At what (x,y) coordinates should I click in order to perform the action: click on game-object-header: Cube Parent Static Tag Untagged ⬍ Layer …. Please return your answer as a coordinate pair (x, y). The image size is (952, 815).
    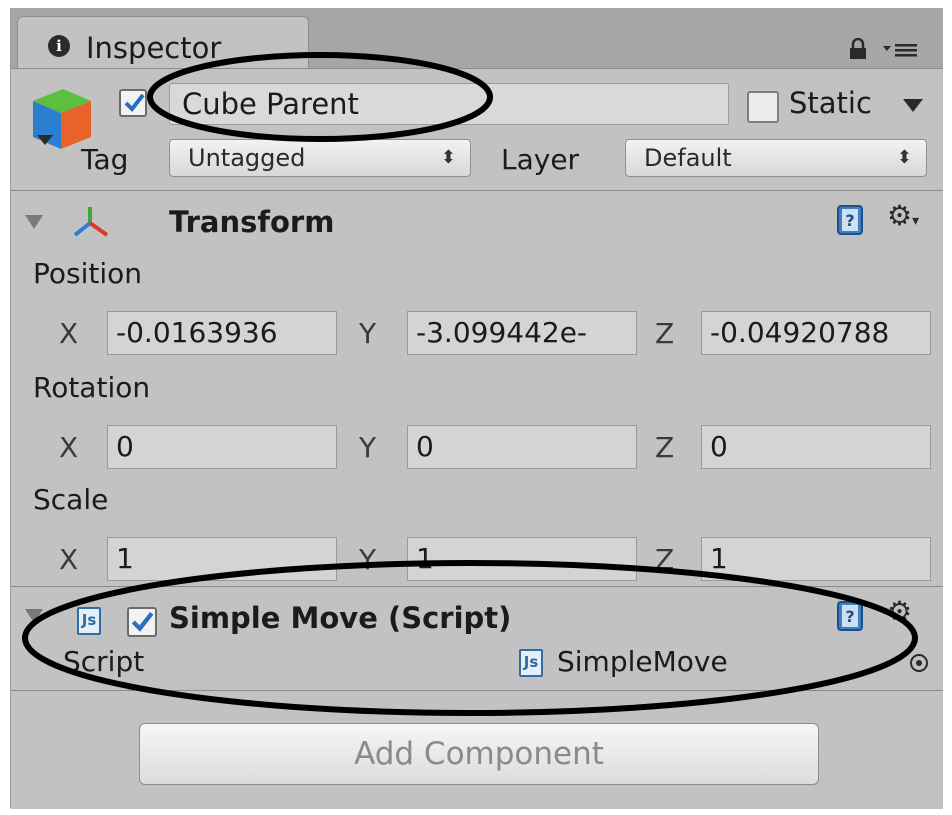
    Looking at the image, I should click on (477, 129).